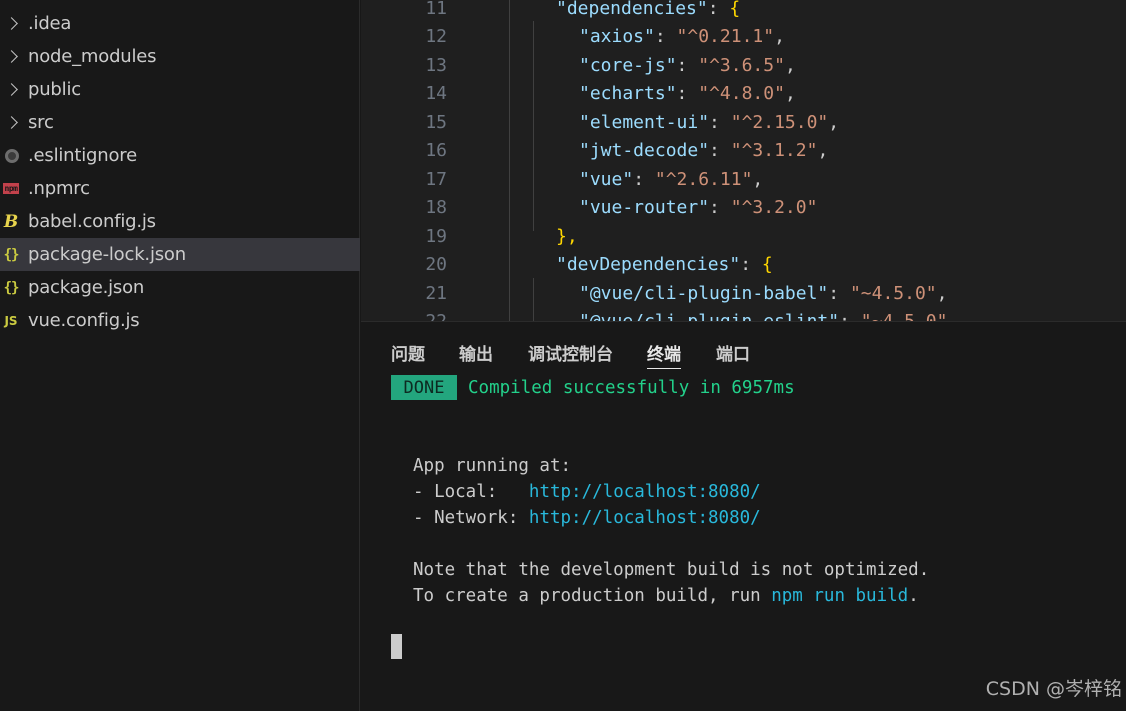 The width and height of the screenshot is (1126, 711). I want to click on tree-item-package-json: {} package.json, so click(180, 287).